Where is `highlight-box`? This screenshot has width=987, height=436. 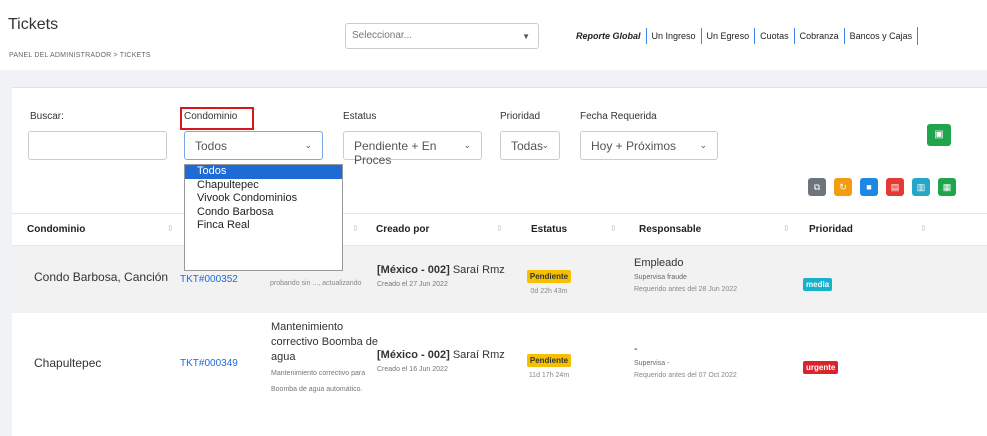 highlight-box is located at coordinates (217, 118).